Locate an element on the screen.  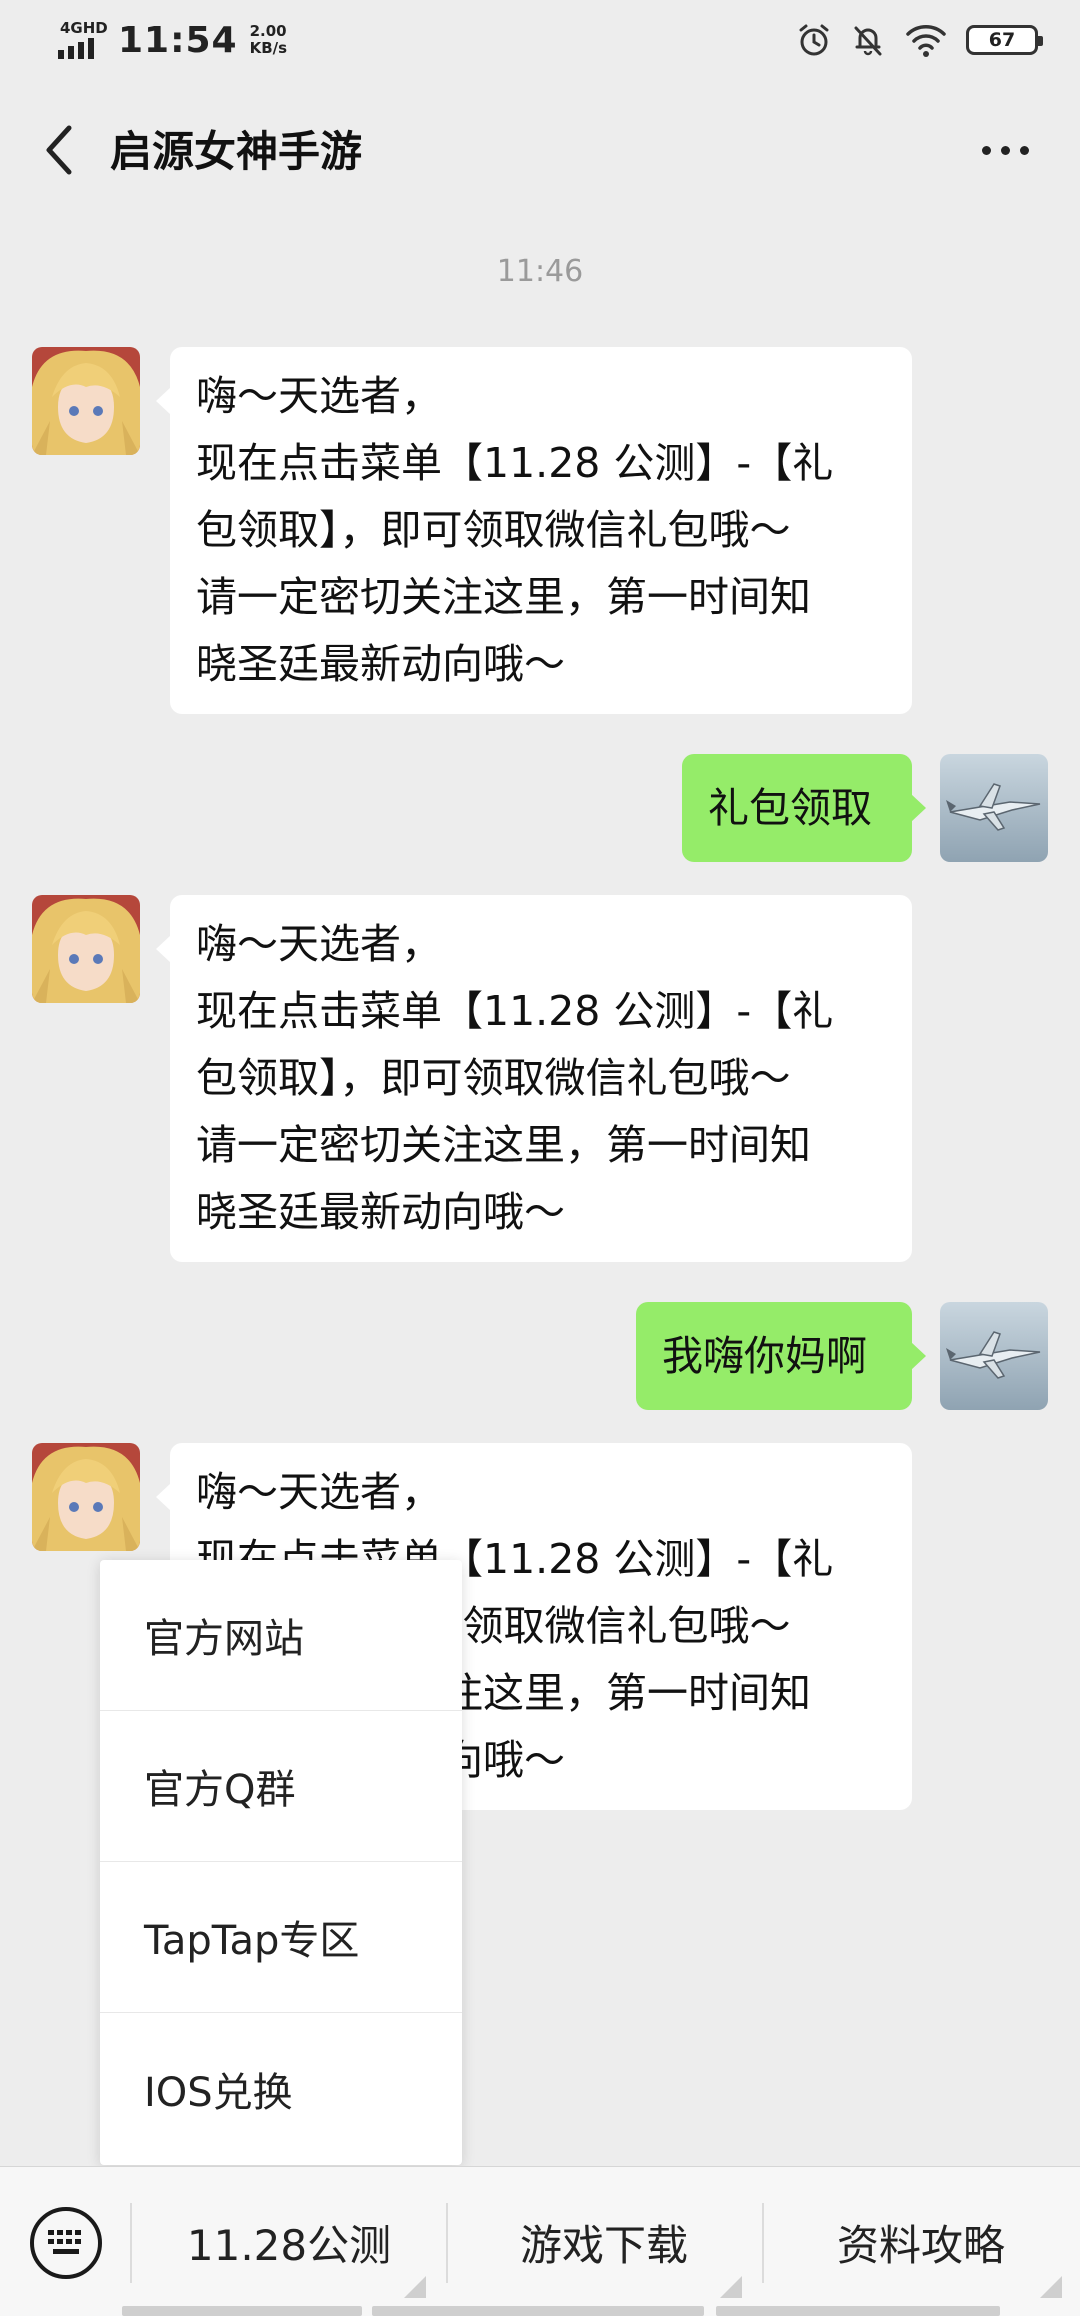
chevron-left-icon is located at coordinates (59, 150).